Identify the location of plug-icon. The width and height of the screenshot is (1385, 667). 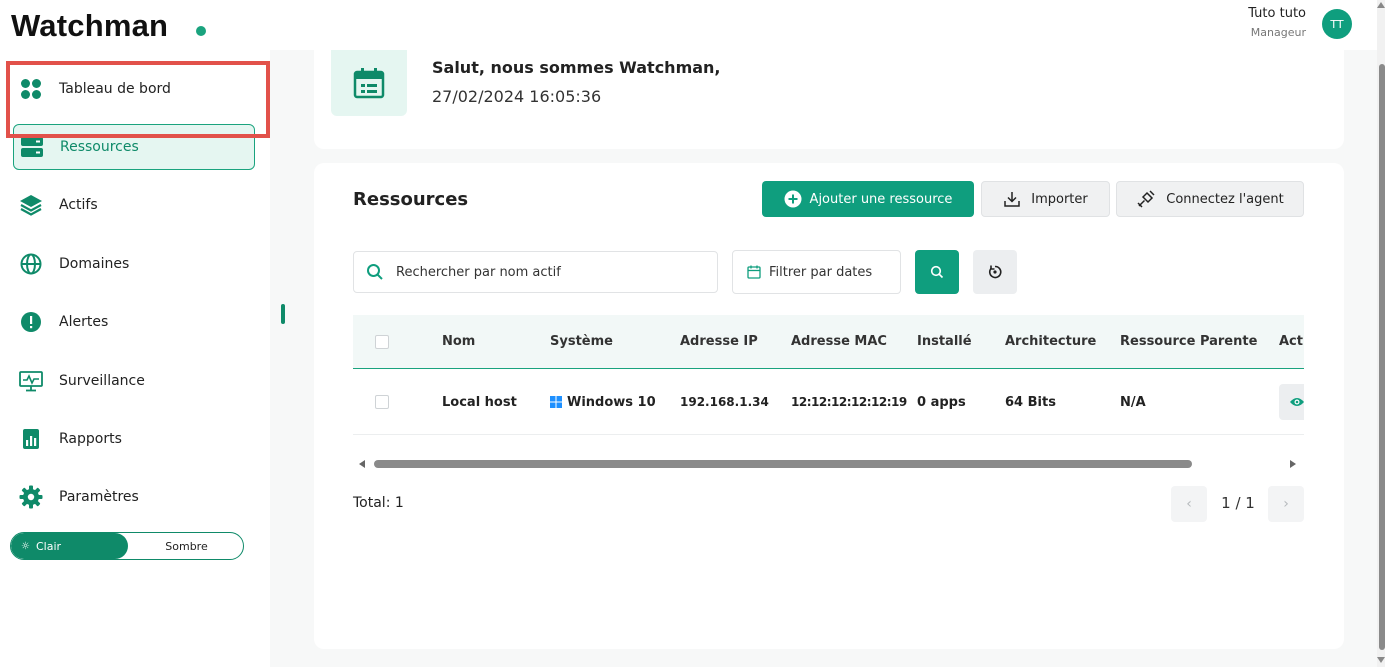
(1146, 199).